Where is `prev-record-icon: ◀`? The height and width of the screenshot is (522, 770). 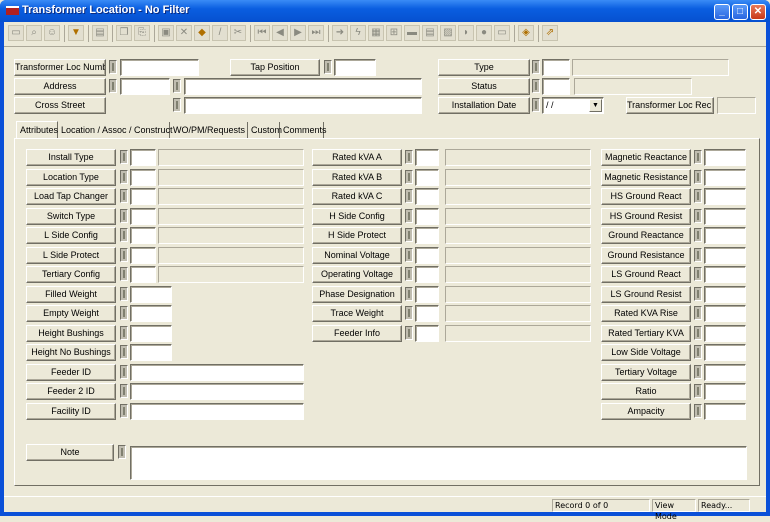 prev-record-icon: ◀ is located at coordinates (280, 33).